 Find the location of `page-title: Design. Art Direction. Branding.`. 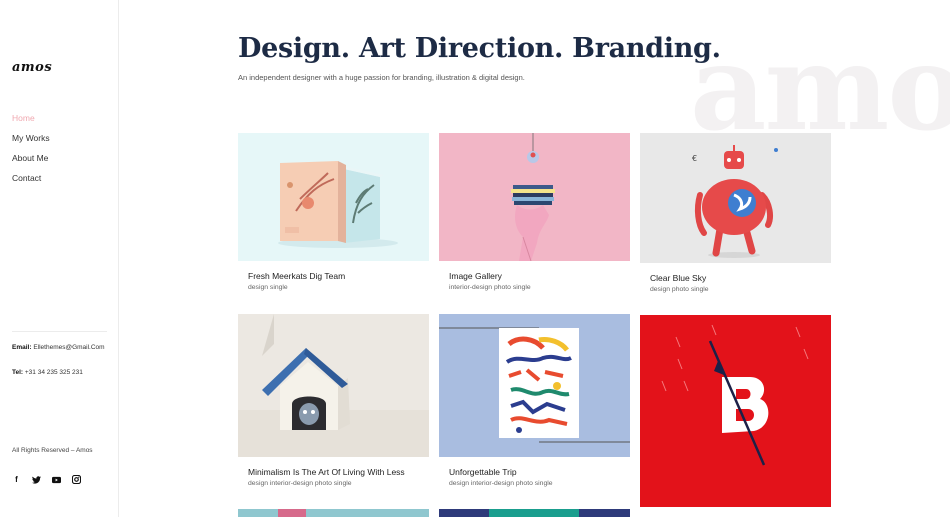

page-title: Design. Art Direction. Branding. is located at coordinates (479, 48).